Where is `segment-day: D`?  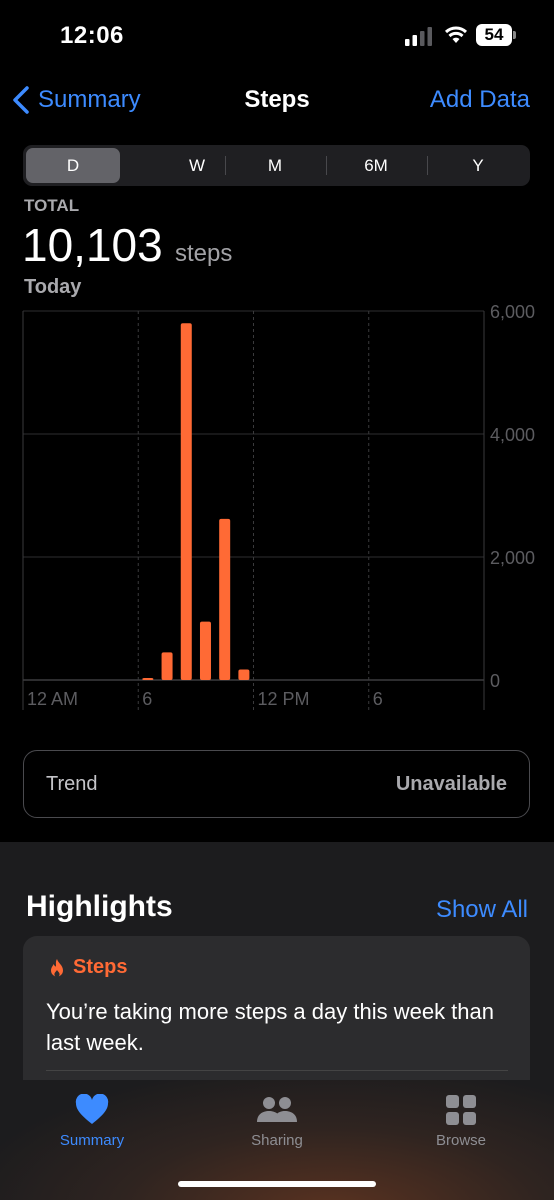 segment-day: D is located at coordinates (73, 165).